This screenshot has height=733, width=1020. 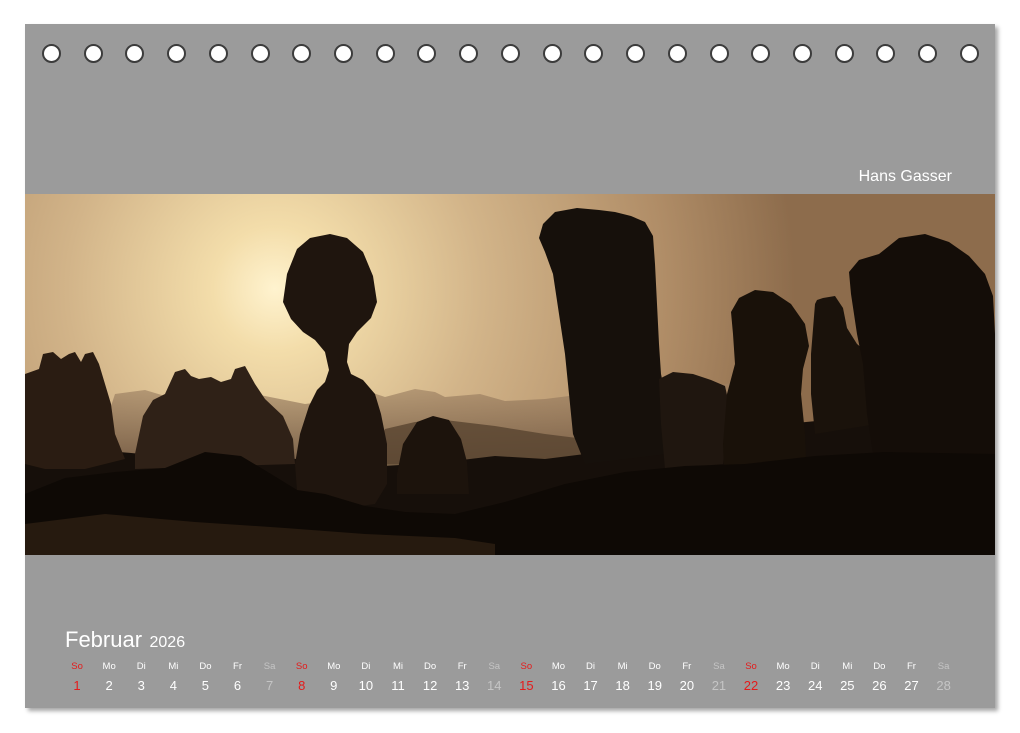 What do you see at coordinates (911, 685) in the screenshot?
I see `day-number: 27` at bounding box center [911, 685].